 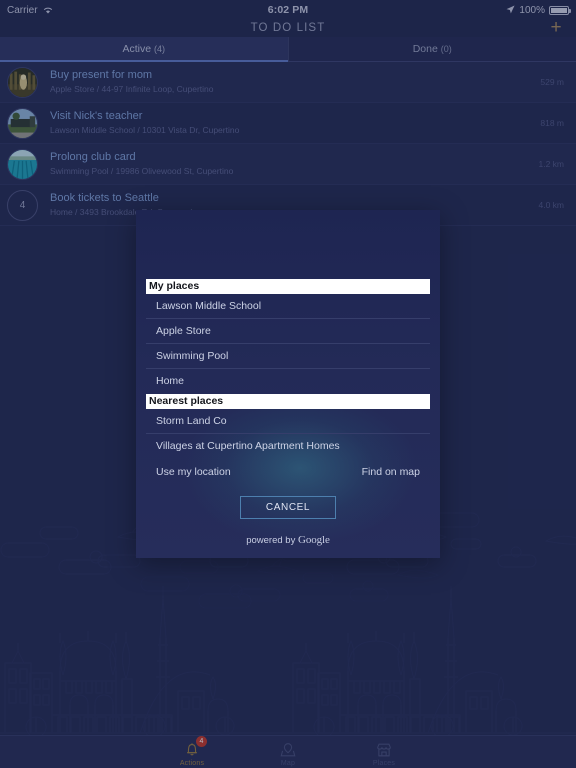 What do you see at coordinates (288, 331) in the screenshot?
I see `list-item: Apple Store` at bounding box center [288, 331].